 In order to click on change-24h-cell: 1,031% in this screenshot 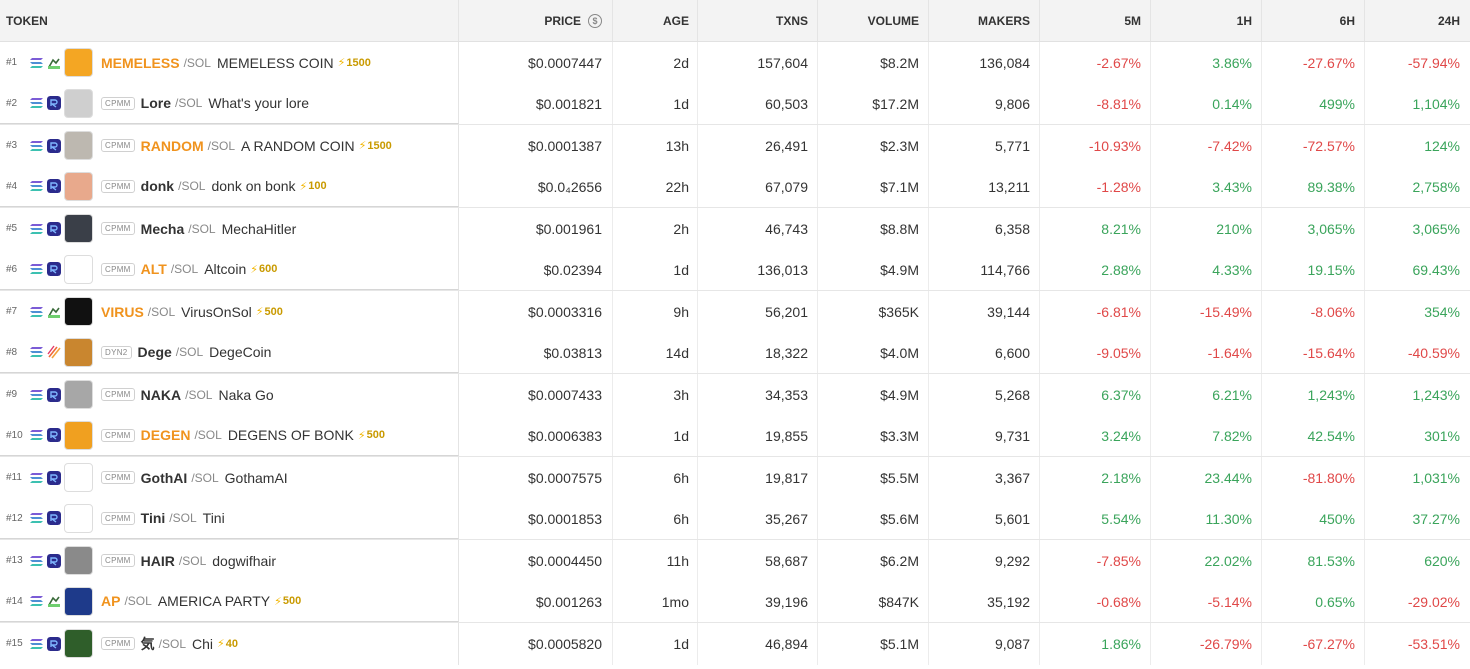, I will do `click(1436, 477)`.